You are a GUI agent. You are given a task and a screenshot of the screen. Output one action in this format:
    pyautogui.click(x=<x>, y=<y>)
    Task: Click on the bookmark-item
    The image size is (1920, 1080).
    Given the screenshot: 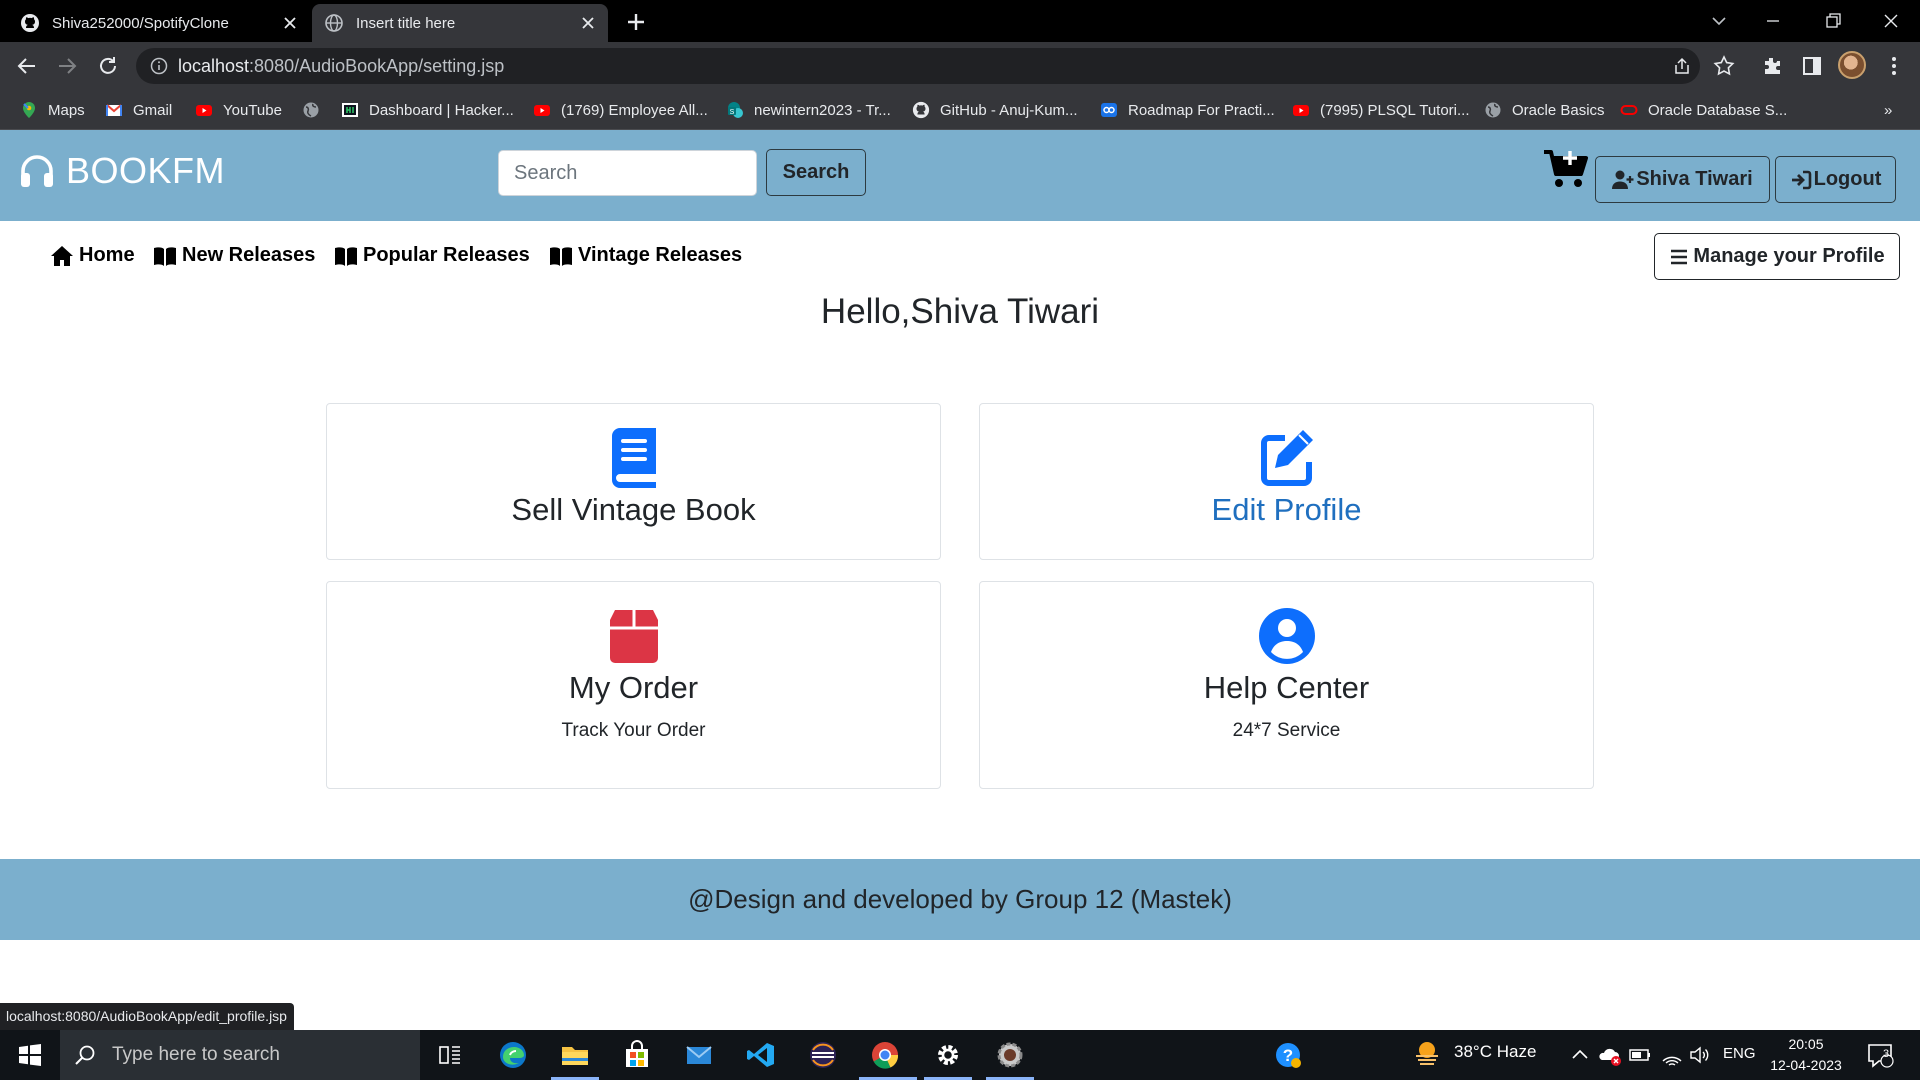 What is the action you would take?
    pyautogui.click(x=316, y=110)
    